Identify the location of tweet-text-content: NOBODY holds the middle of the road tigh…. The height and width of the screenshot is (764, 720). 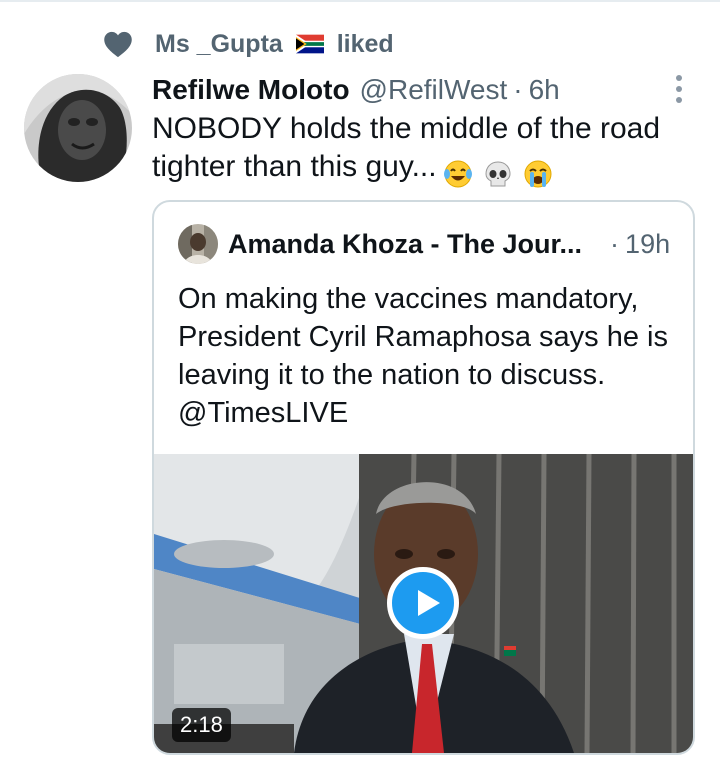
(406, 147).